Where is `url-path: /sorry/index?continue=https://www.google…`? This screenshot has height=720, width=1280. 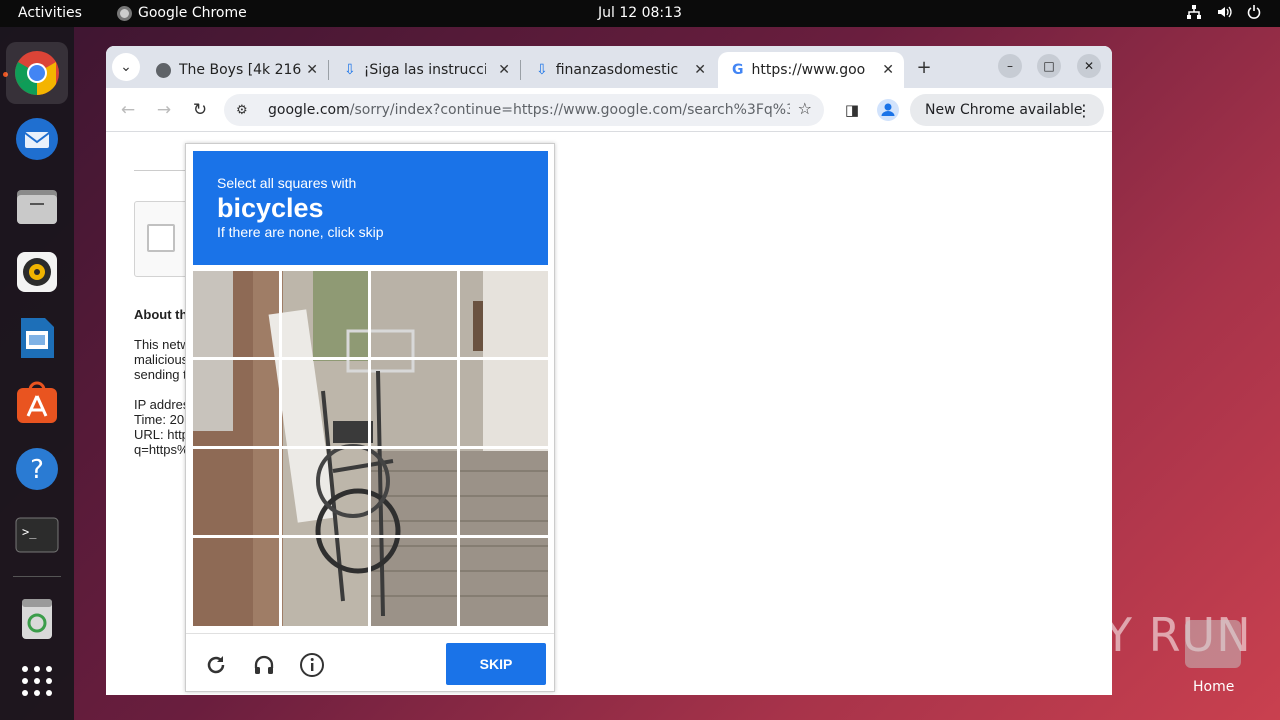 url-path: /sorry/index?continue=https://www.google… is located at coordinates (569, 110).